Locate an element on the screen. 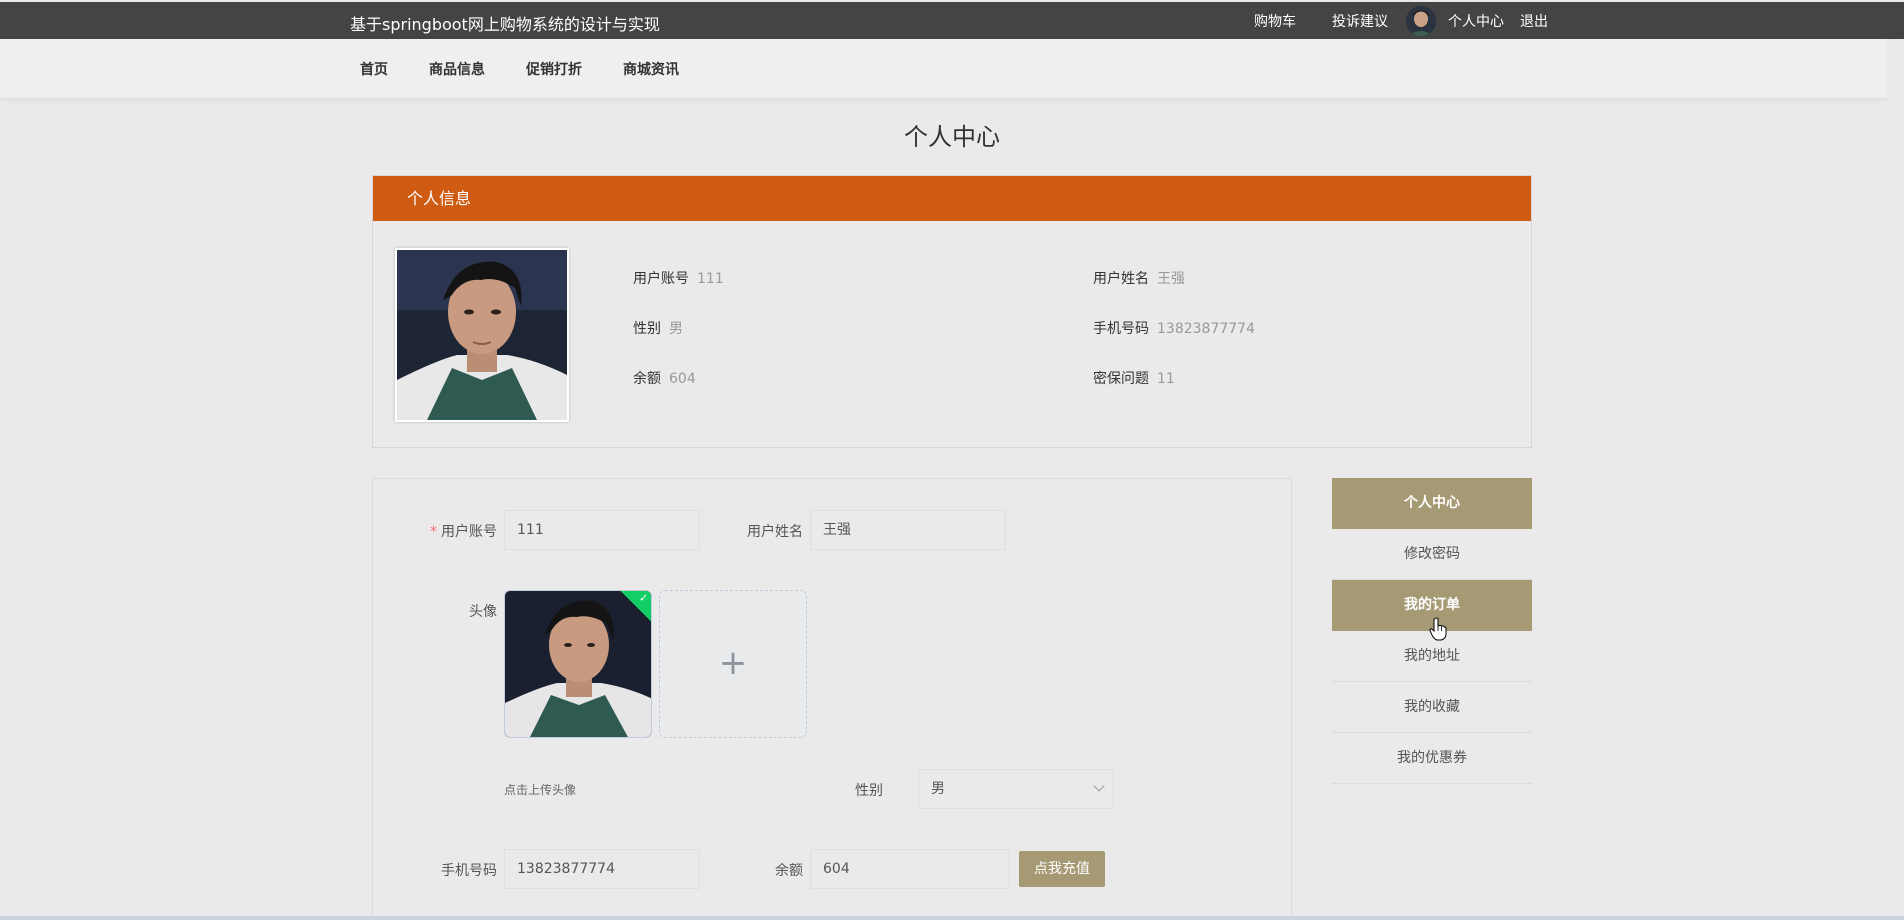 The image size is (1904, 920). phone-field-label: 手机号码 is located at coordinates (469, 871).